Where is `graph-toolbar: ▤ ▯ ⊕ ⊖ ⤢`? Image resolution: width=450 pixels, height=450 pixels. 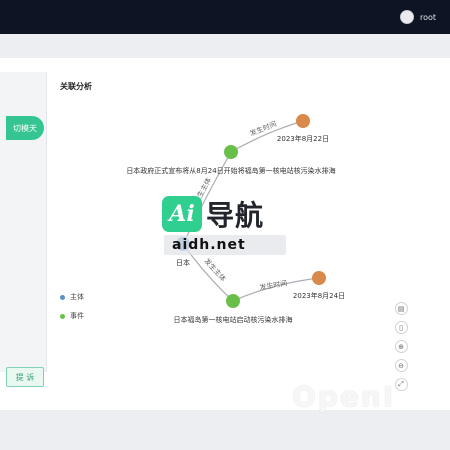
graph-toolbar: ▤ ▯ ⊕ ⊖ ⤢ is located at coordinates (401, 346).